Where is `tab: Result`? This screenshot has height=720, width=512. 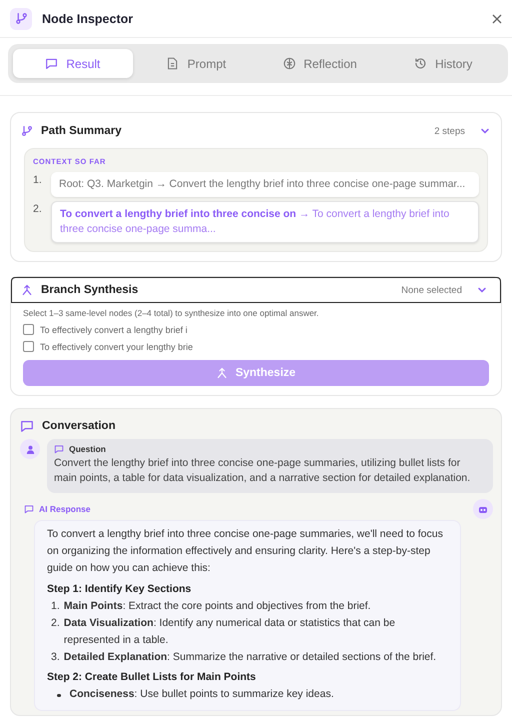
tab: Result is located at coordinates (72, 63).